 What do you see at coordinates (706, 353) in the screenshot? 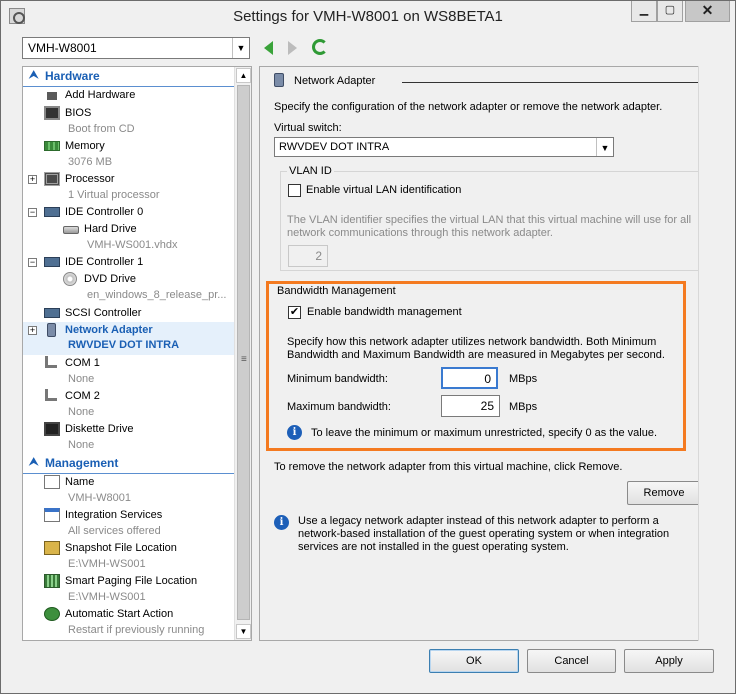
I see `panel-scrollbar` at bounding box center [706, 353].